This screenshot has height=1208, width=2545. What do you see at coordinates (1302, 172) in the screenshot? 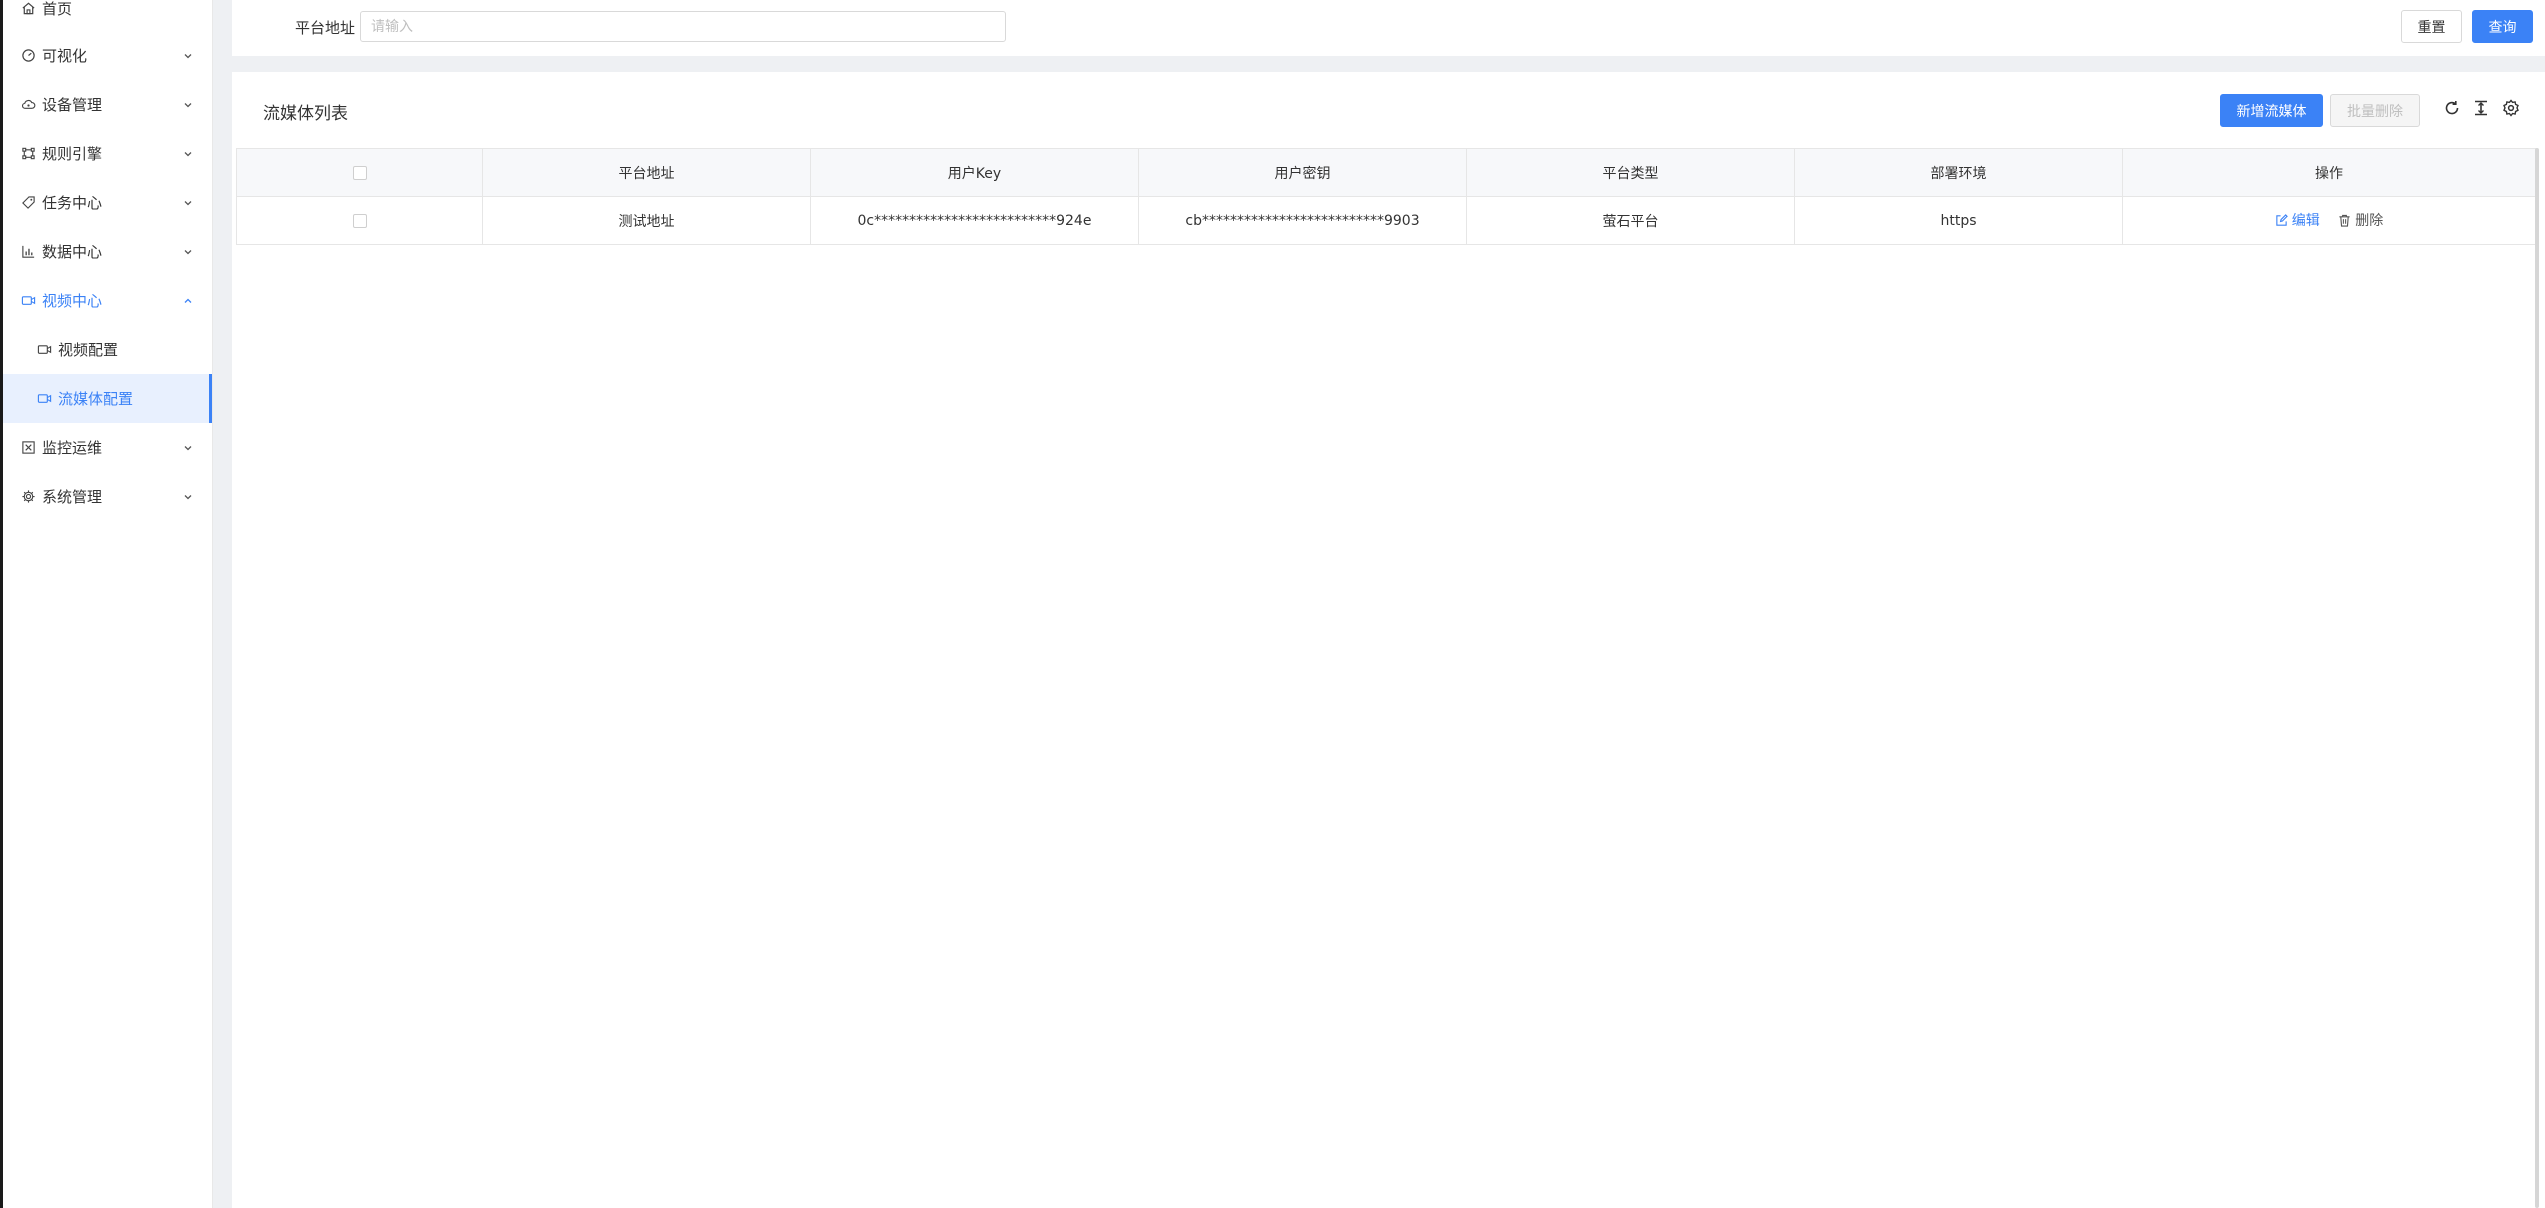
I see `column-header: 用户密钥` at bounding box center [1302, 172].